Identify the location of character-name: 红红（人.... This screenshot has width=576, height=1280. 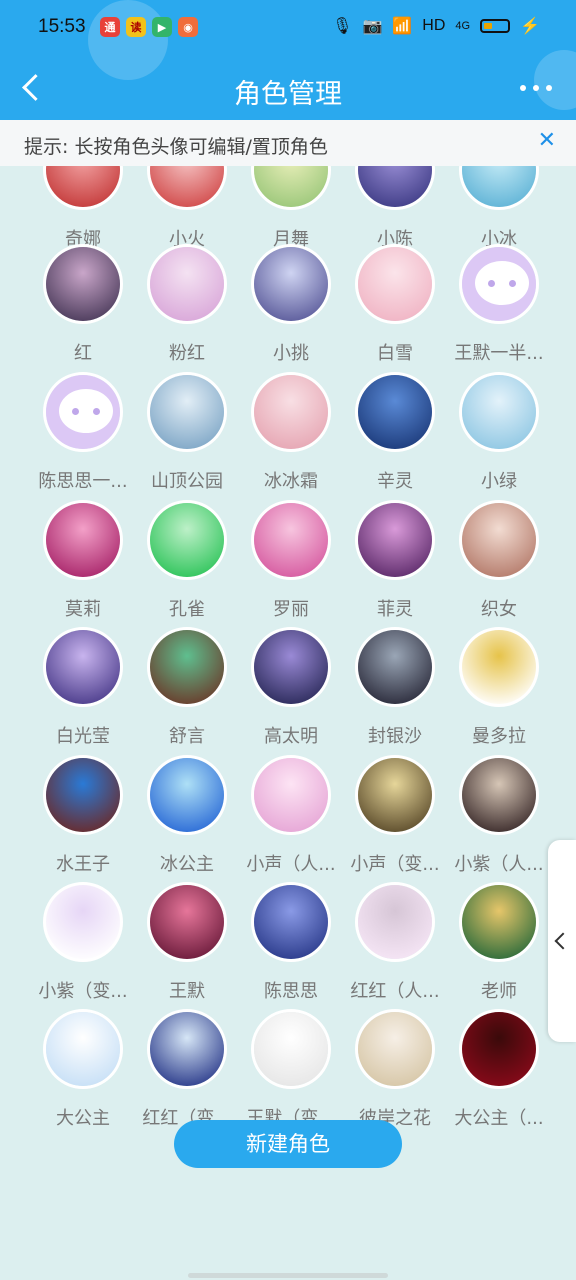
(395, 991).